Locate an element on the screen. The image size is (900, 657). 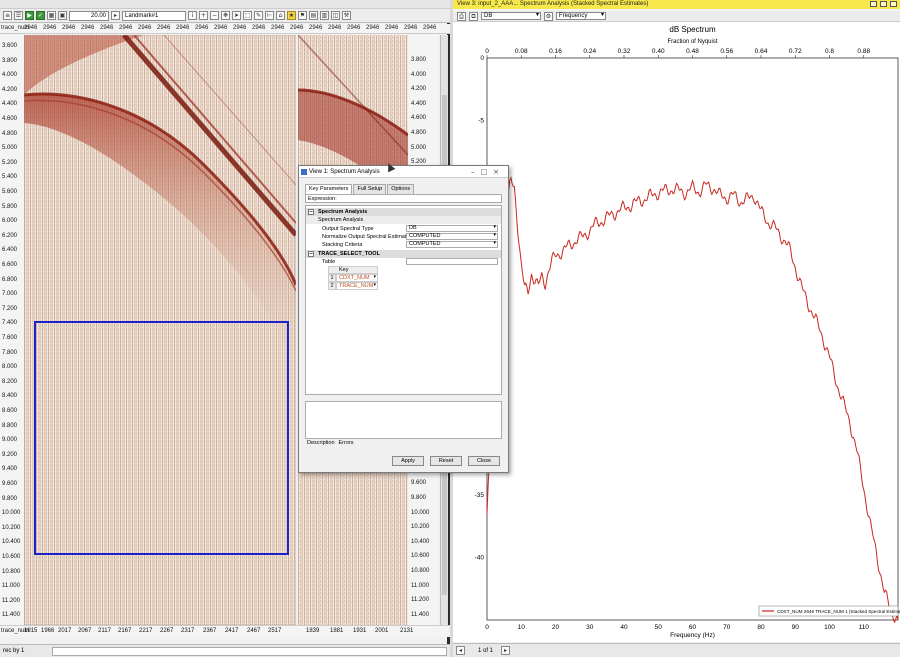
key-select: CDXT_NUM is located at coordinates (357, 278).